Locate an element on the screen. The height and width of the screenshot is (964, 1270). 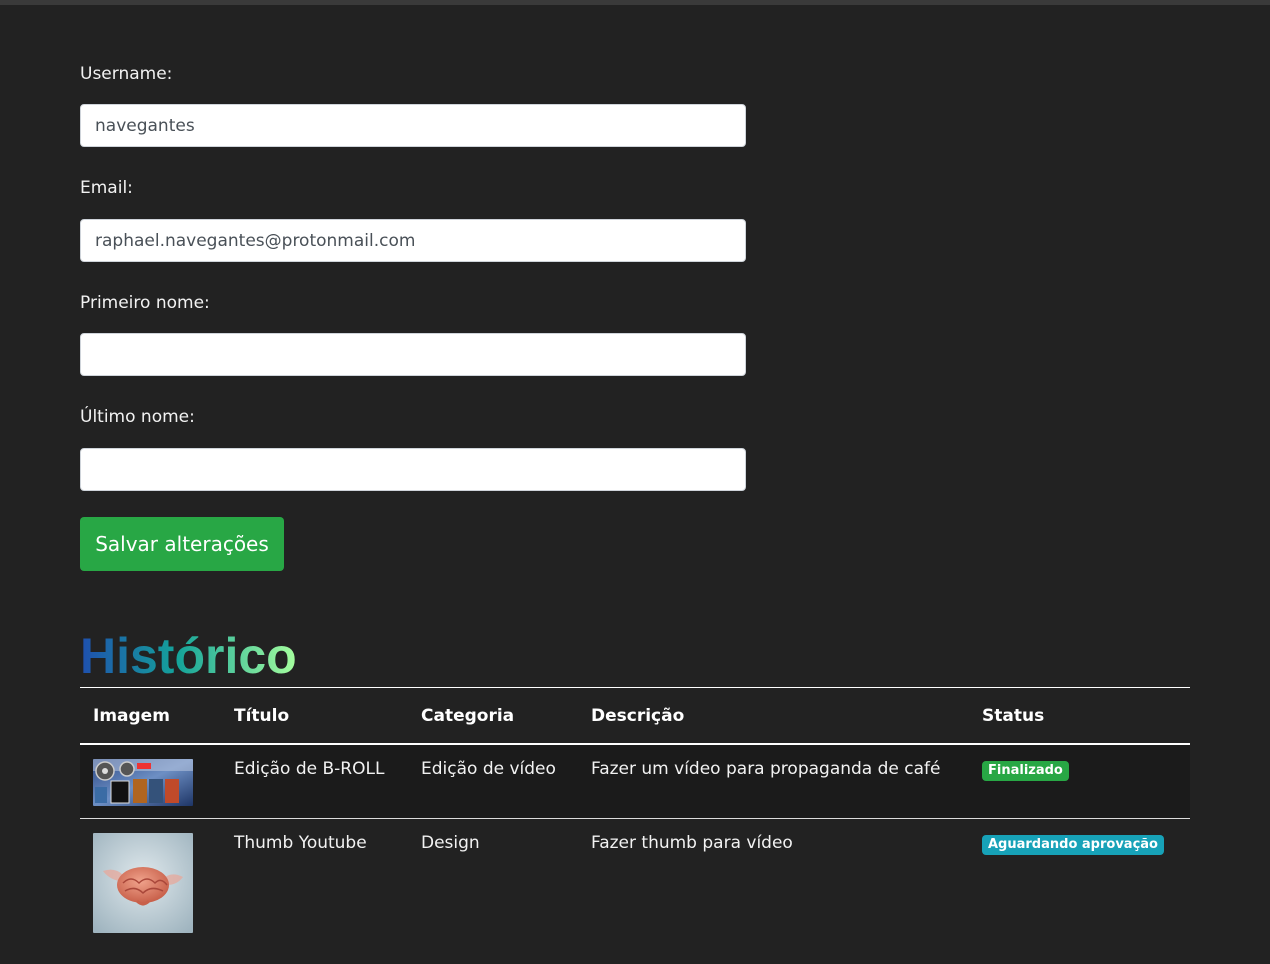
top-bar is located at coordinates (635, 2).